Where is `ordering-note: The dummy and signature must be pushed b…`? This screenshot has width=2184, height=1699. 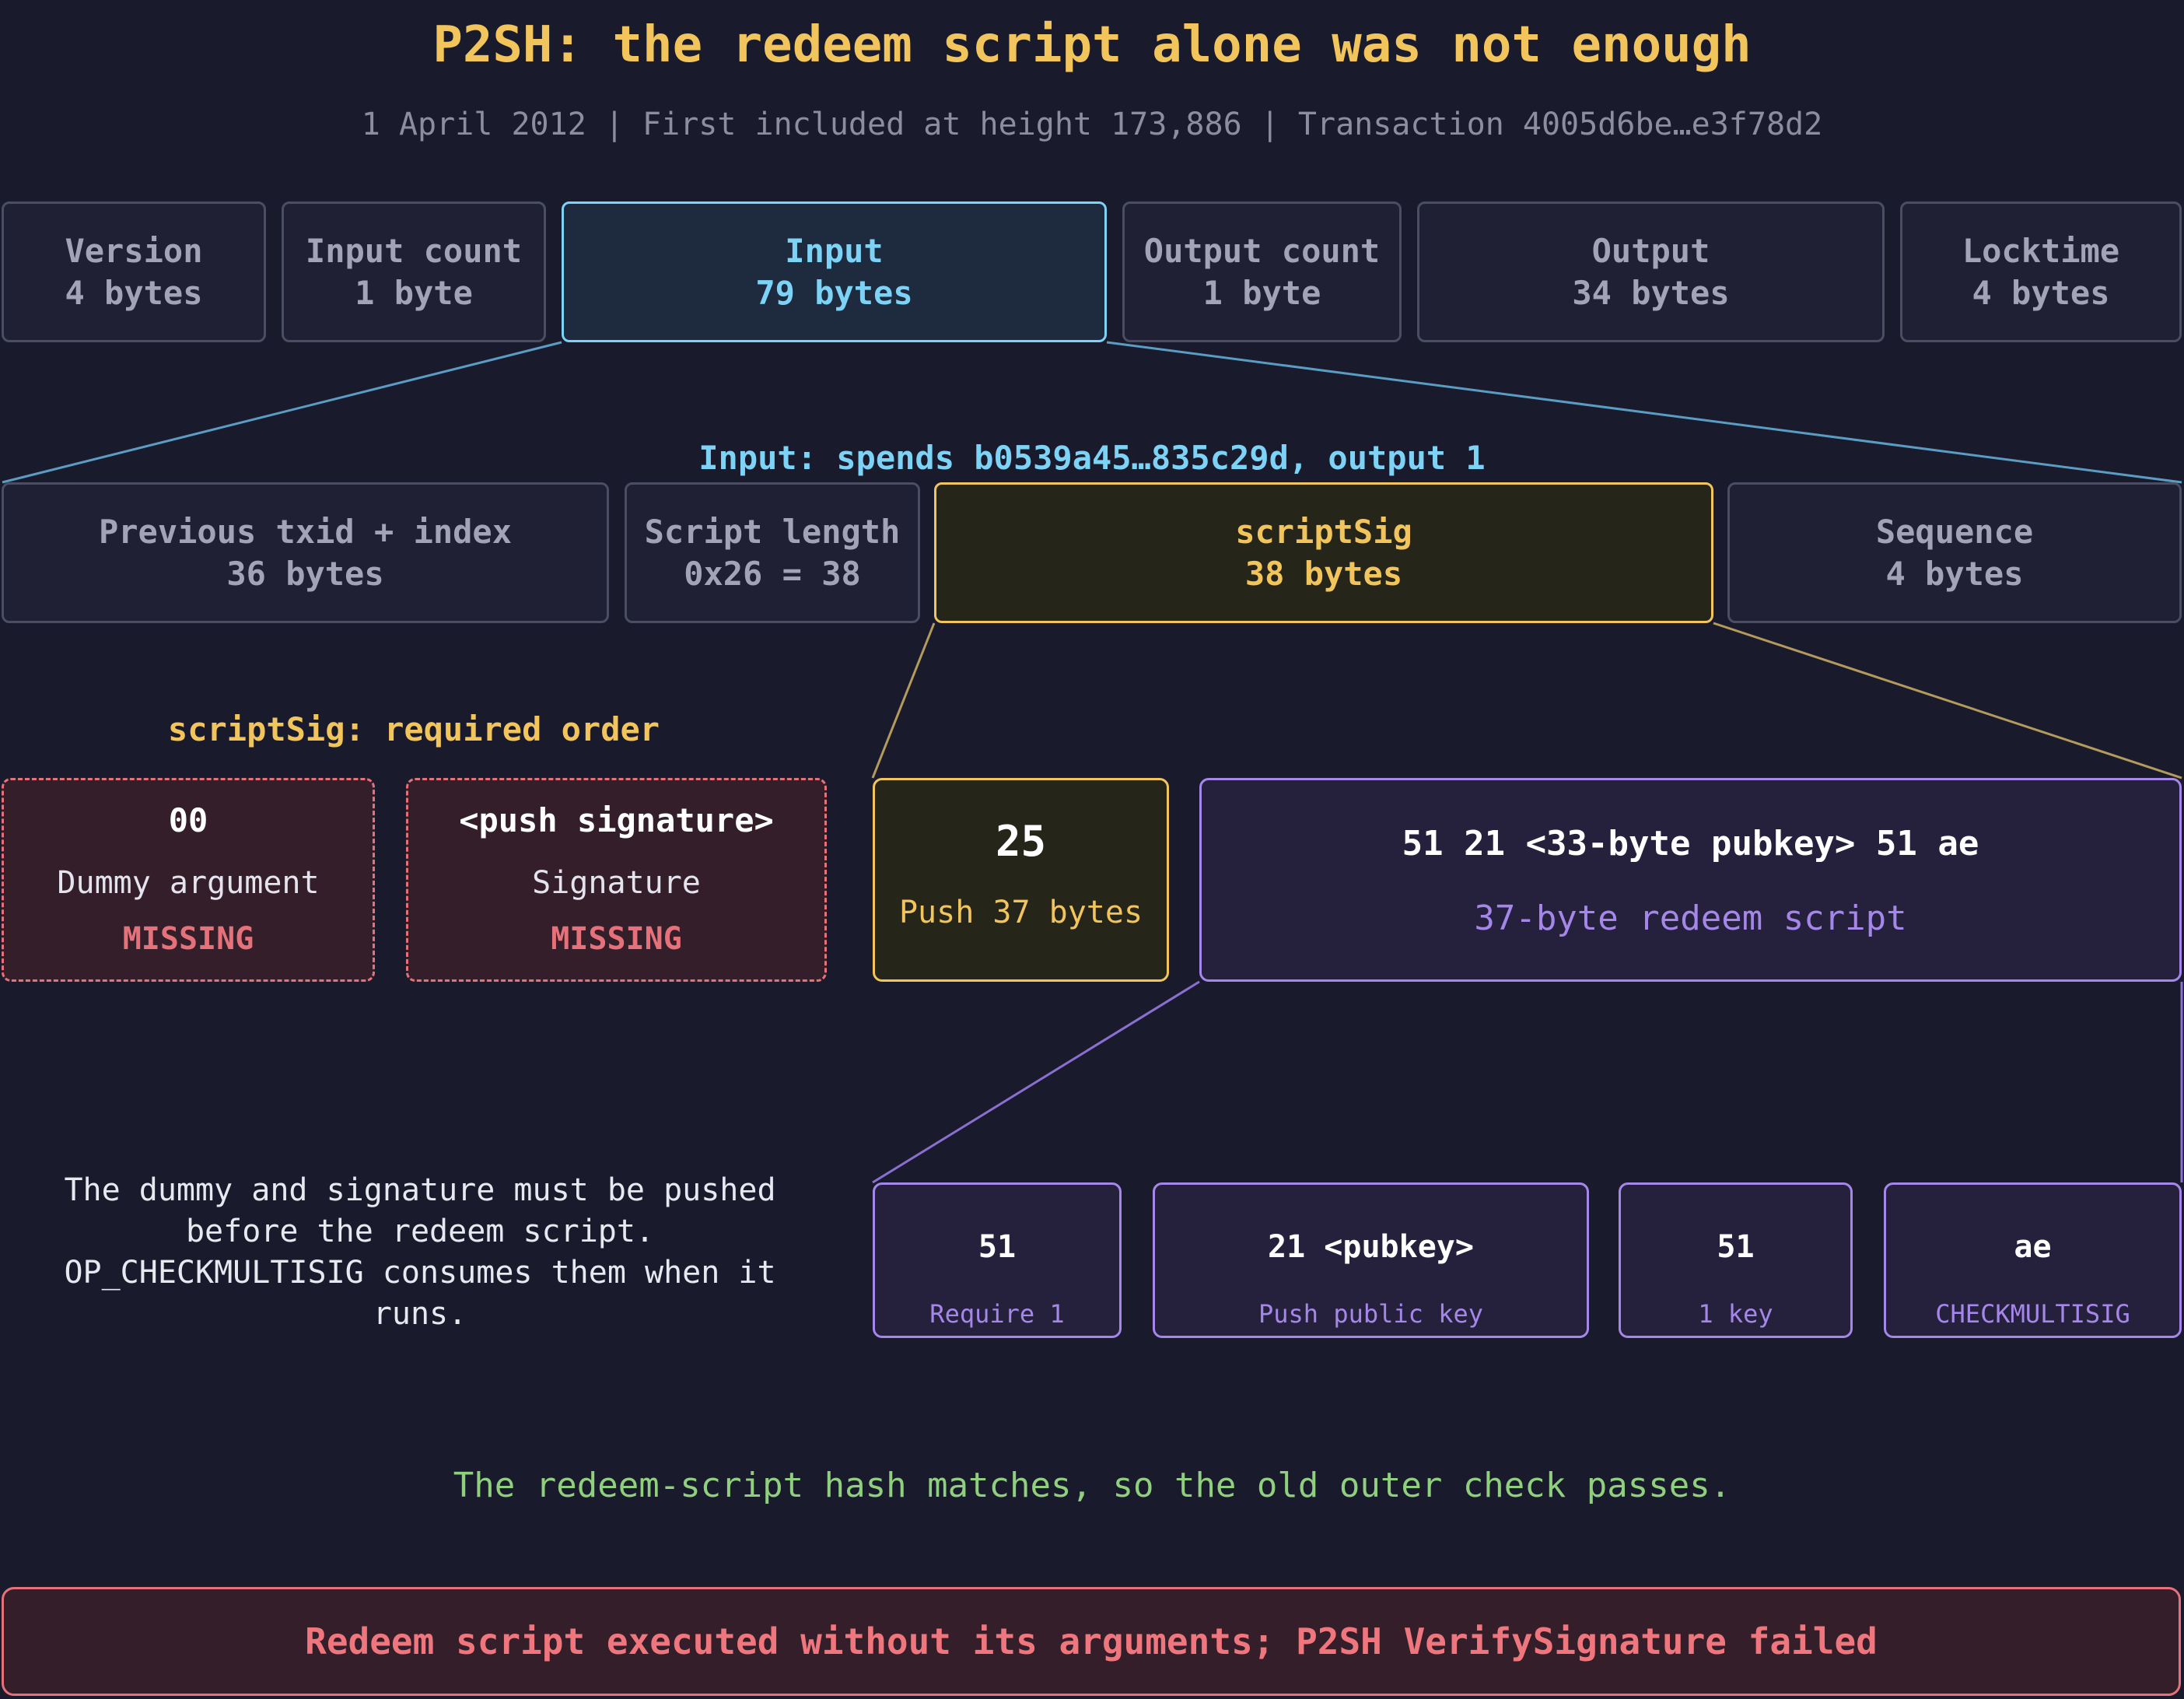 ordering-note: The dummy and signature must be pushed b… is located at coordinates (420, 1252).